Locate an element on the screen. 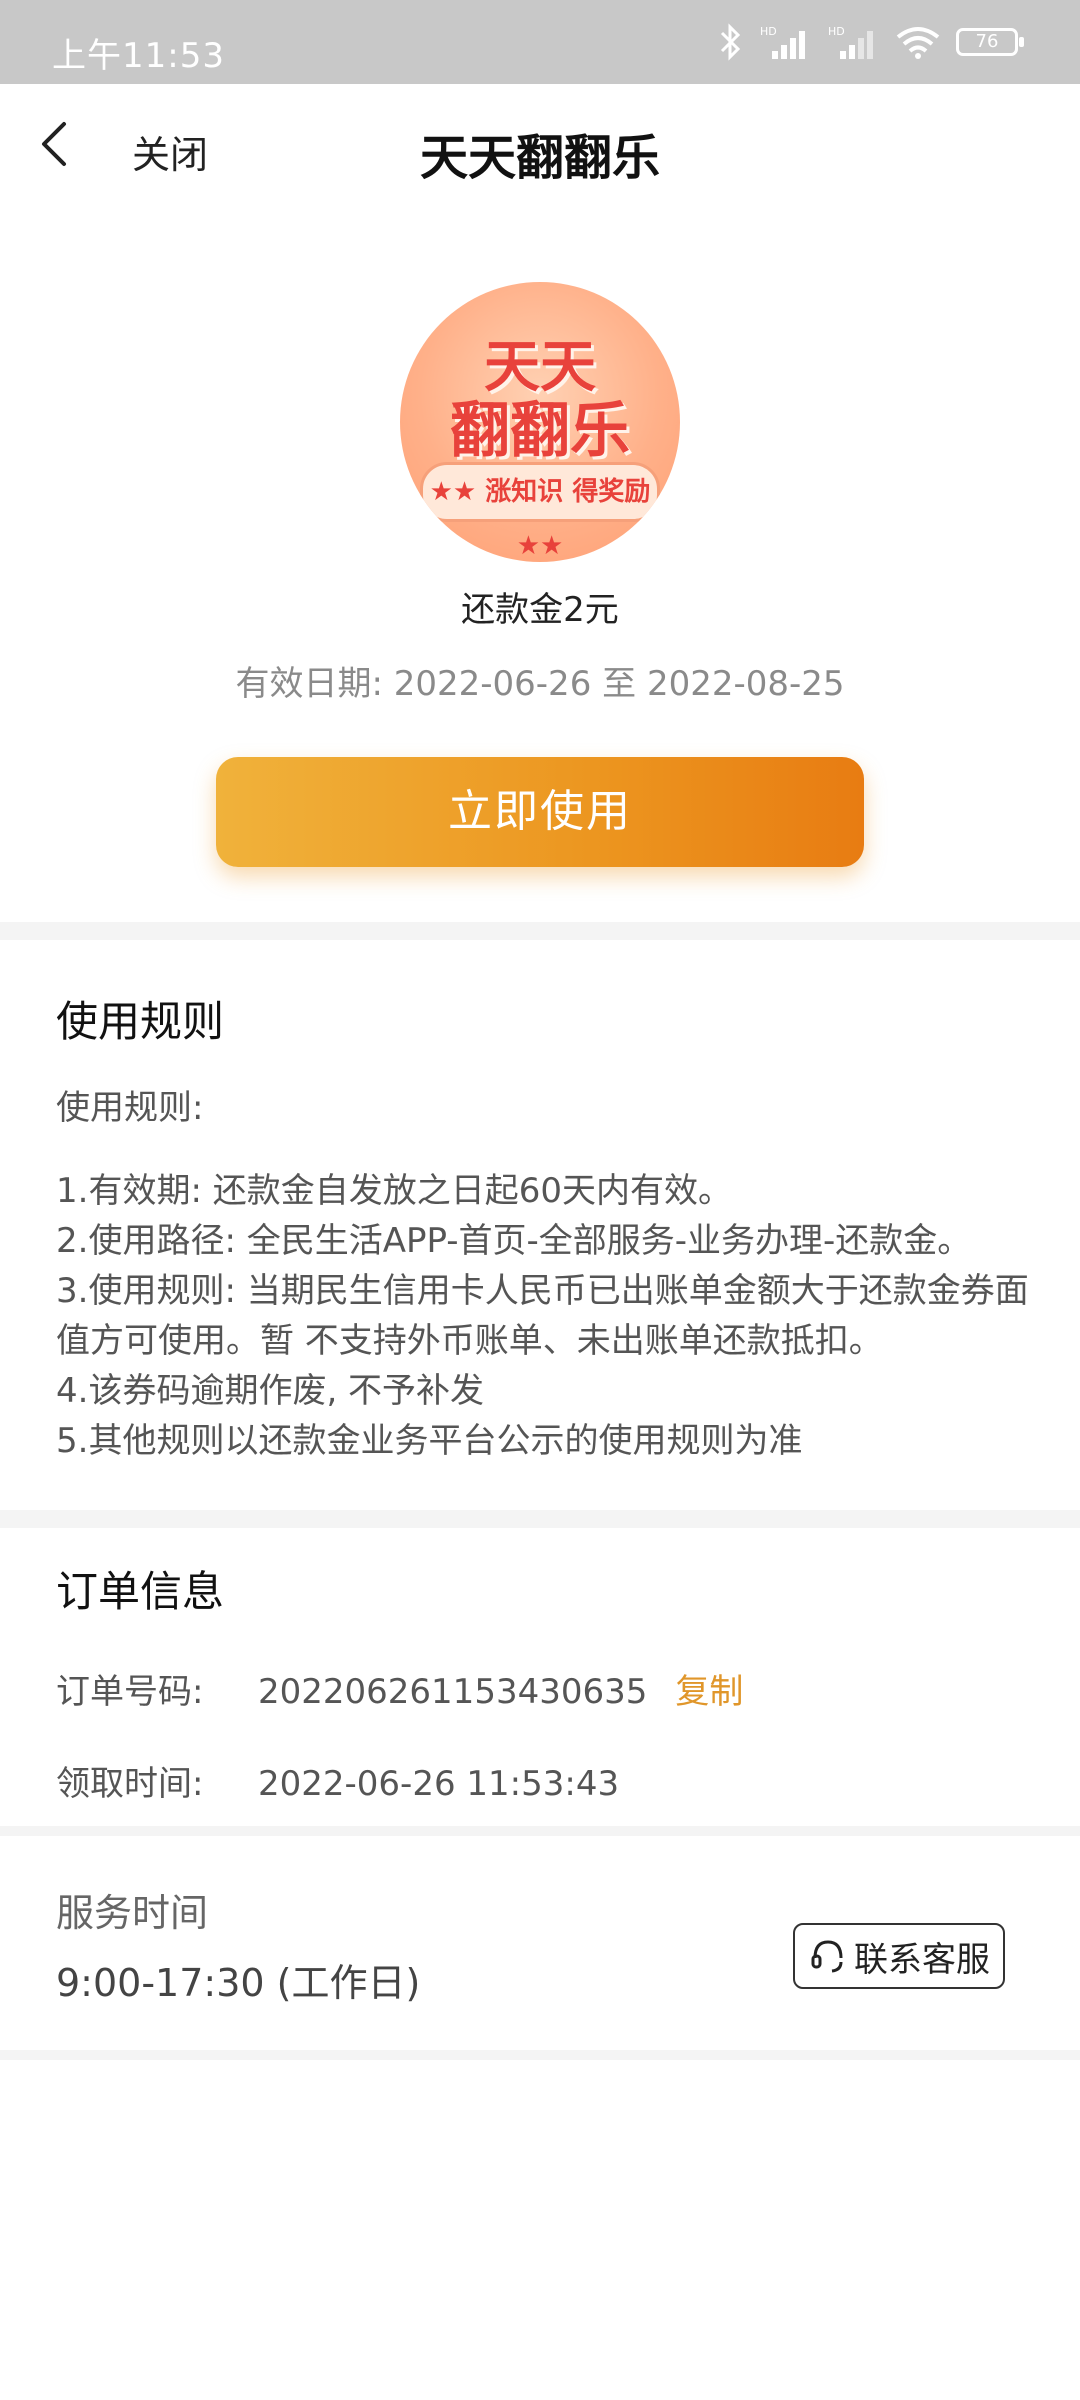 The image size is (1080, 2400). contact-service-button: 联系客服 is located at coordinates (899, 1956).